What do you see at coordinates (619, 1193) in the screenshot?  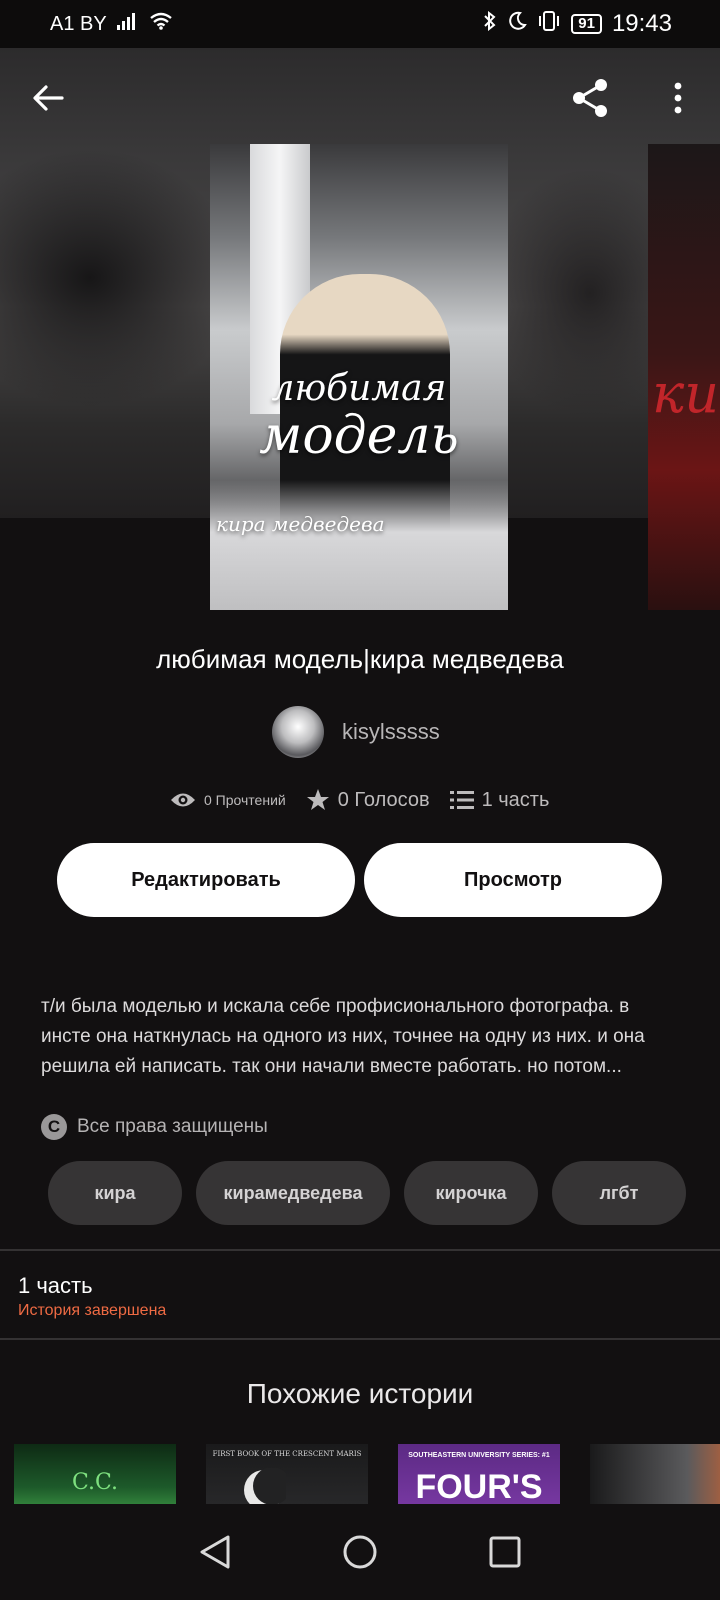 I see `tag-chip: лгбт` at bounding box center [619, 1193].